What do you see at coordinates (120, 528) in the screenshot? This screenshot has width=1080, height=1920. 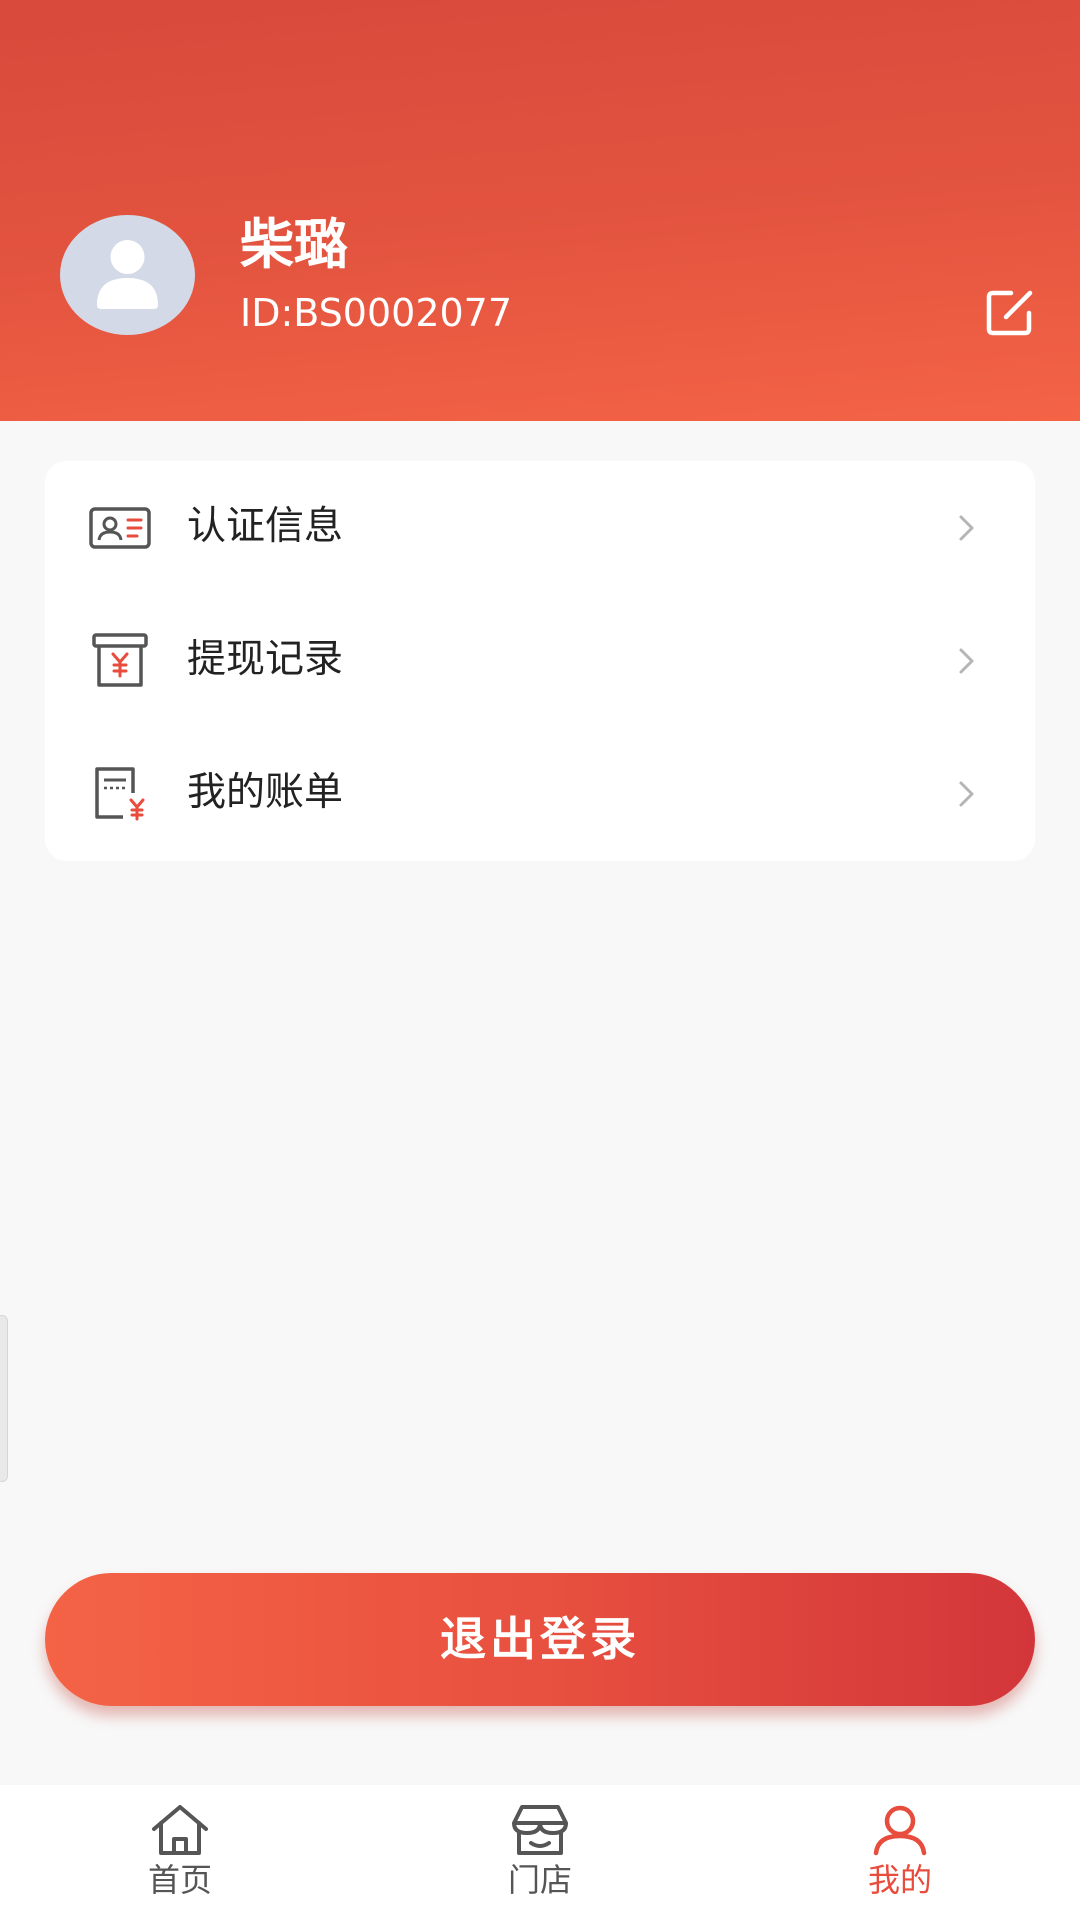 I see `id-card-icon` at bounding box center [120, 528].